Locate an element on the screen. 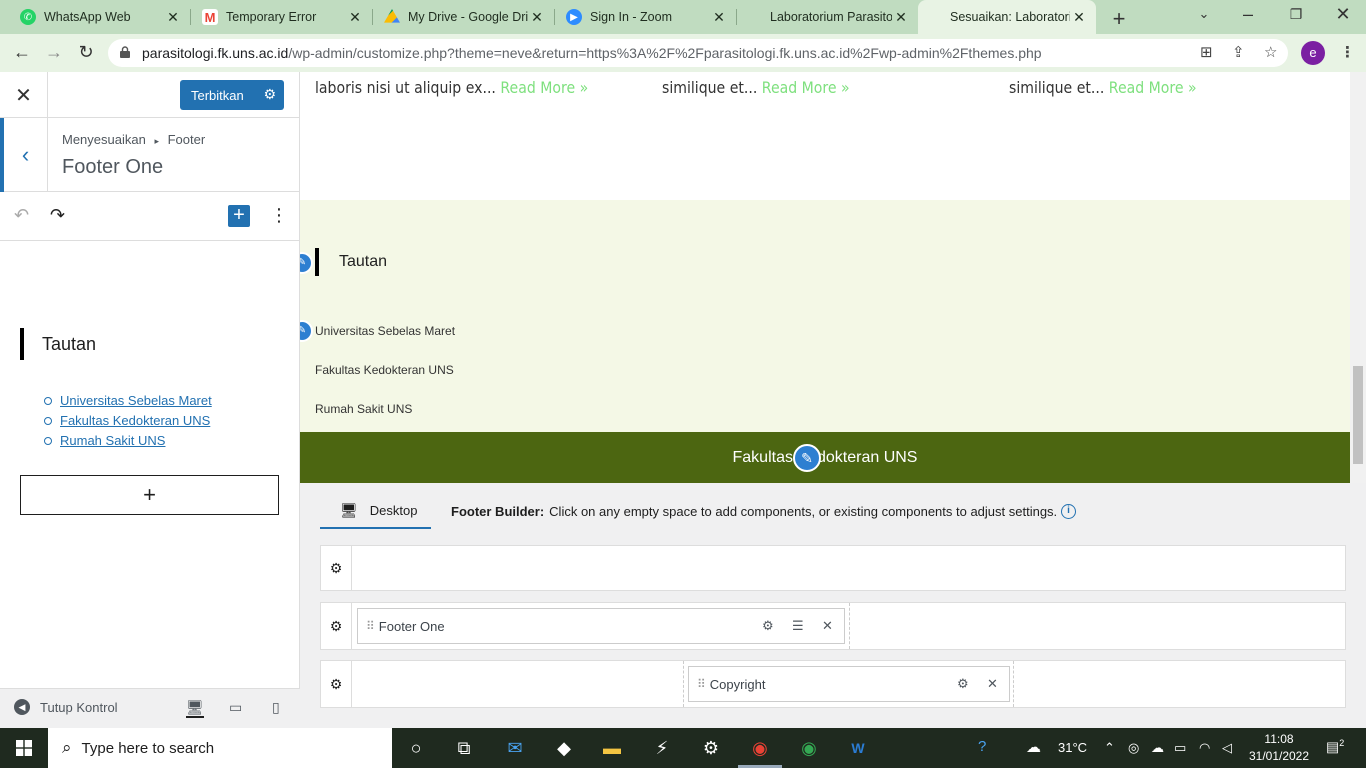 The height and width of the screenshot is (768, 1366). notification-icon: ▤2 is located at coordinates (1335, 747).